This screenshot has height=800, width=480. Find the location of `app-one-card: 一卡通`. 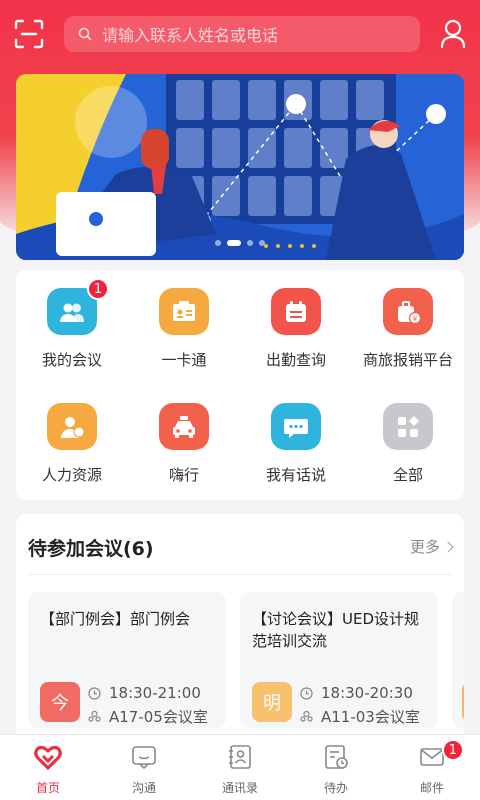

app-one-card: 一卡通 is located at coordinates (184, 320).